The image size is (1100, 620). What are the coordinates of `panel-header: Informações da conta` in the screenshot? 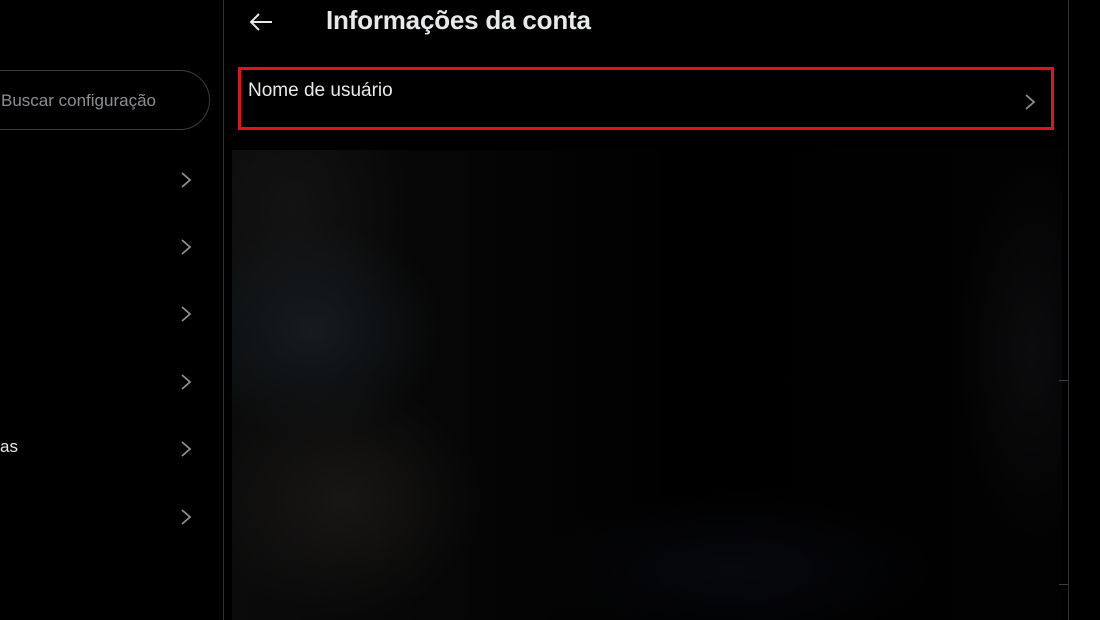 It's located at (646, 23).